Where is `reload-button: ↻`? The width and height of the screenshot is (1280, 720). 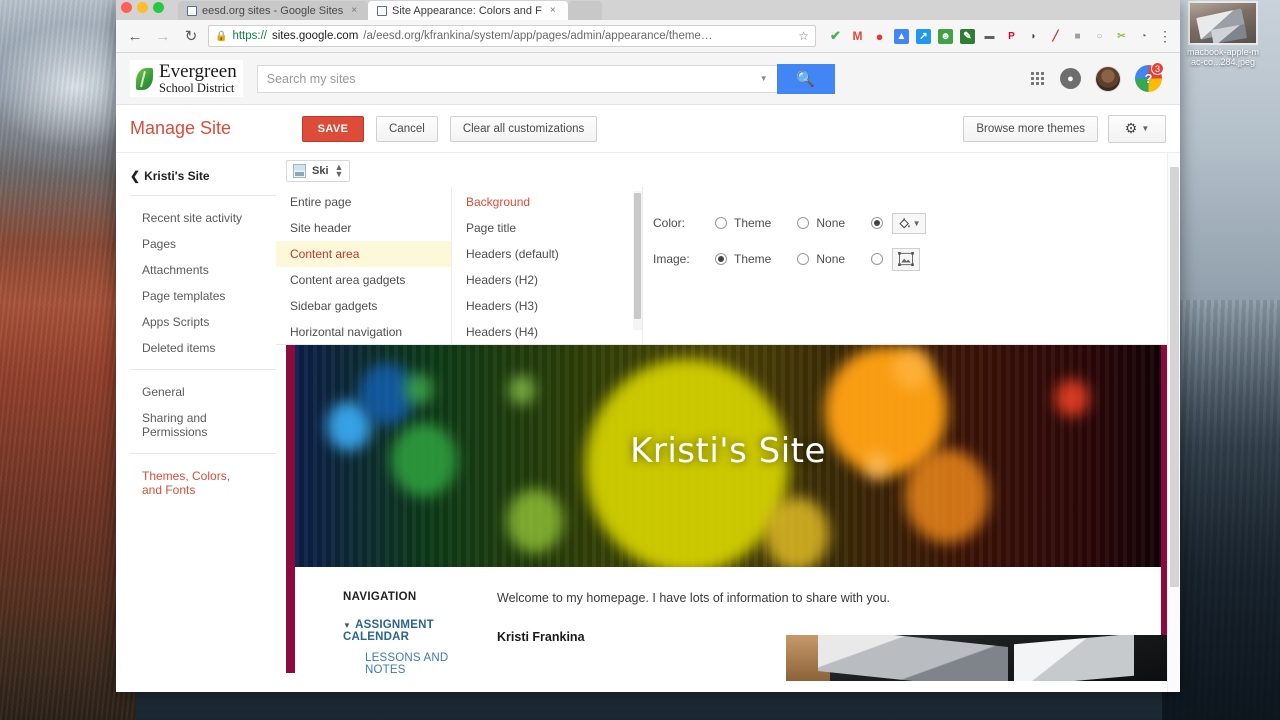 reload-button: ↻ is located at coordinates (191, 36).